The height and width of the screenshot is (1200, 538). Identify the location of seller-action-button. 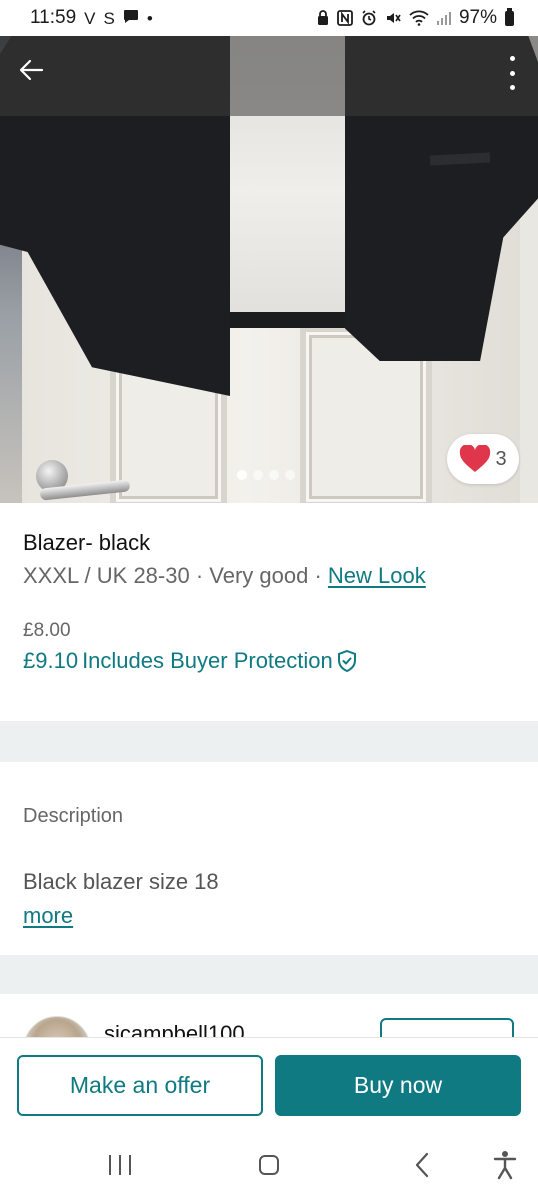
(447, 1027).